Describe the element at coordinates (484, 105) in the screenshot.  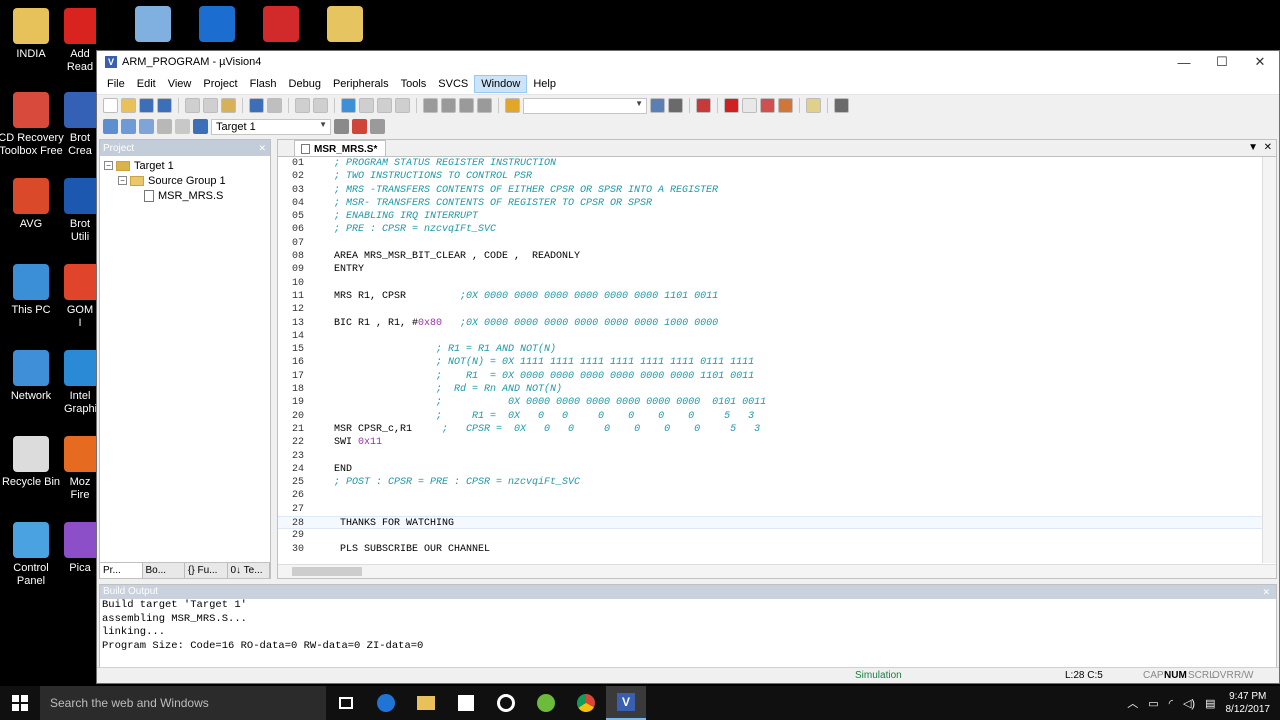
I see `uncomment-icon` at that location.